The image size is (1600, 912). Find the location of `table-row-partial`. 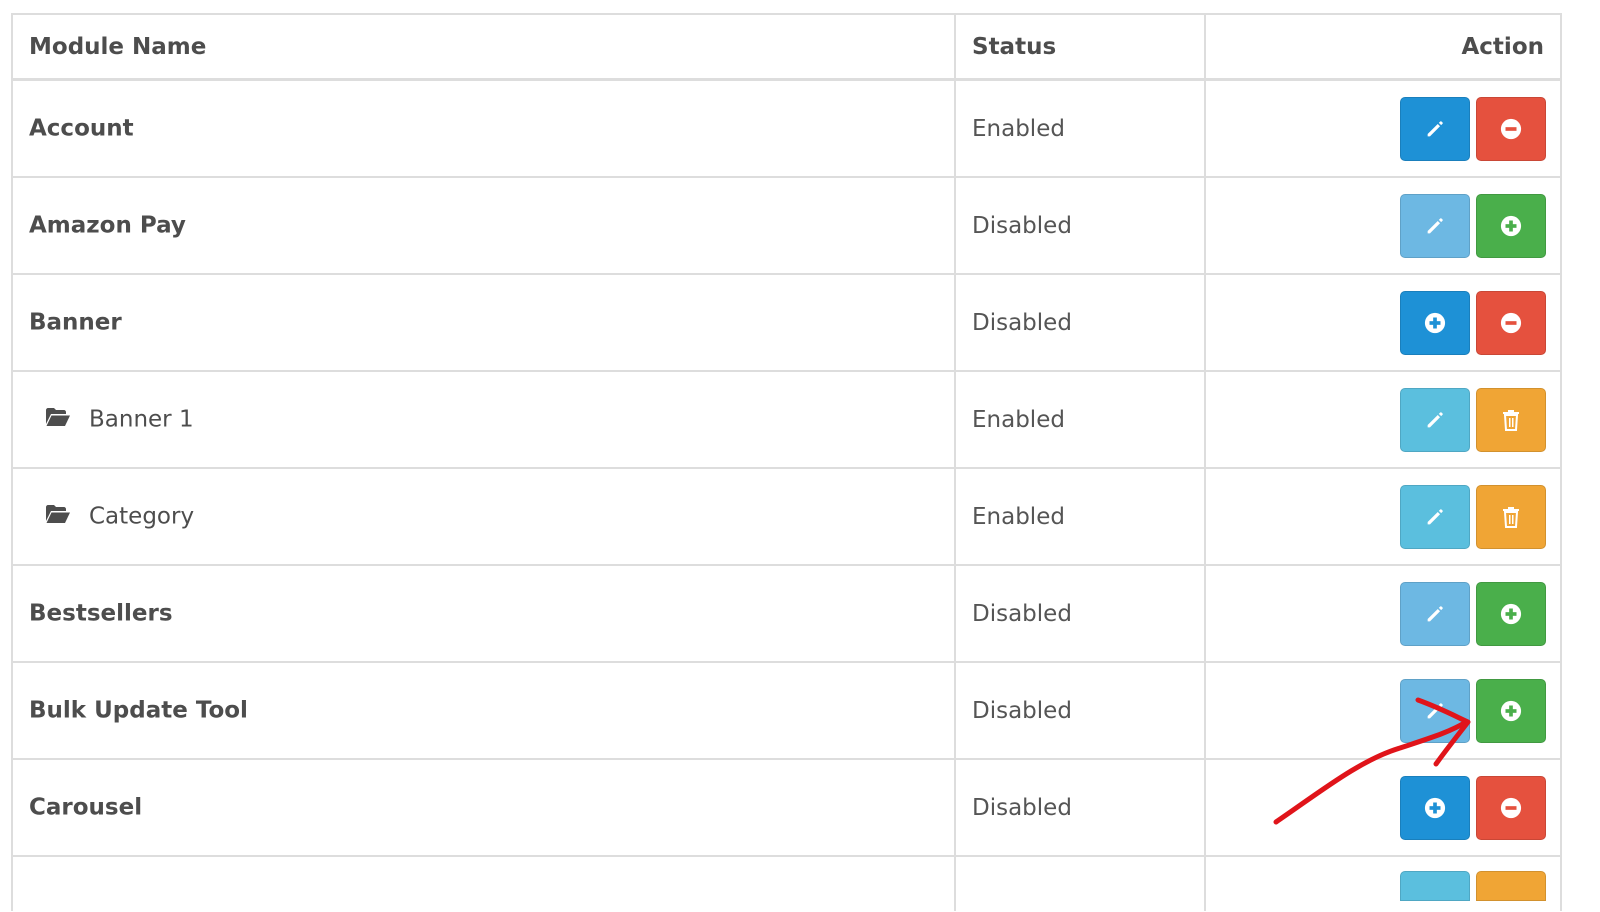

table-row-partial is located at coordinates (786, 883).